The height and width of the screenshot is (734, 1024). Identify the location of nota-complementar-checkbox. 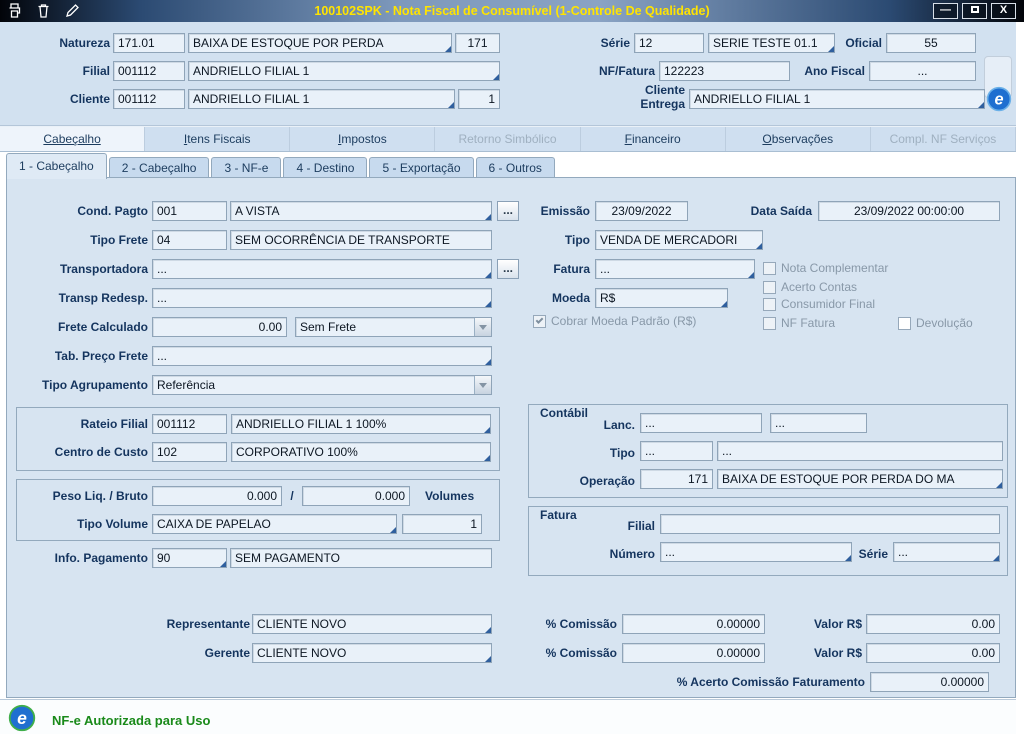
(769, 268).